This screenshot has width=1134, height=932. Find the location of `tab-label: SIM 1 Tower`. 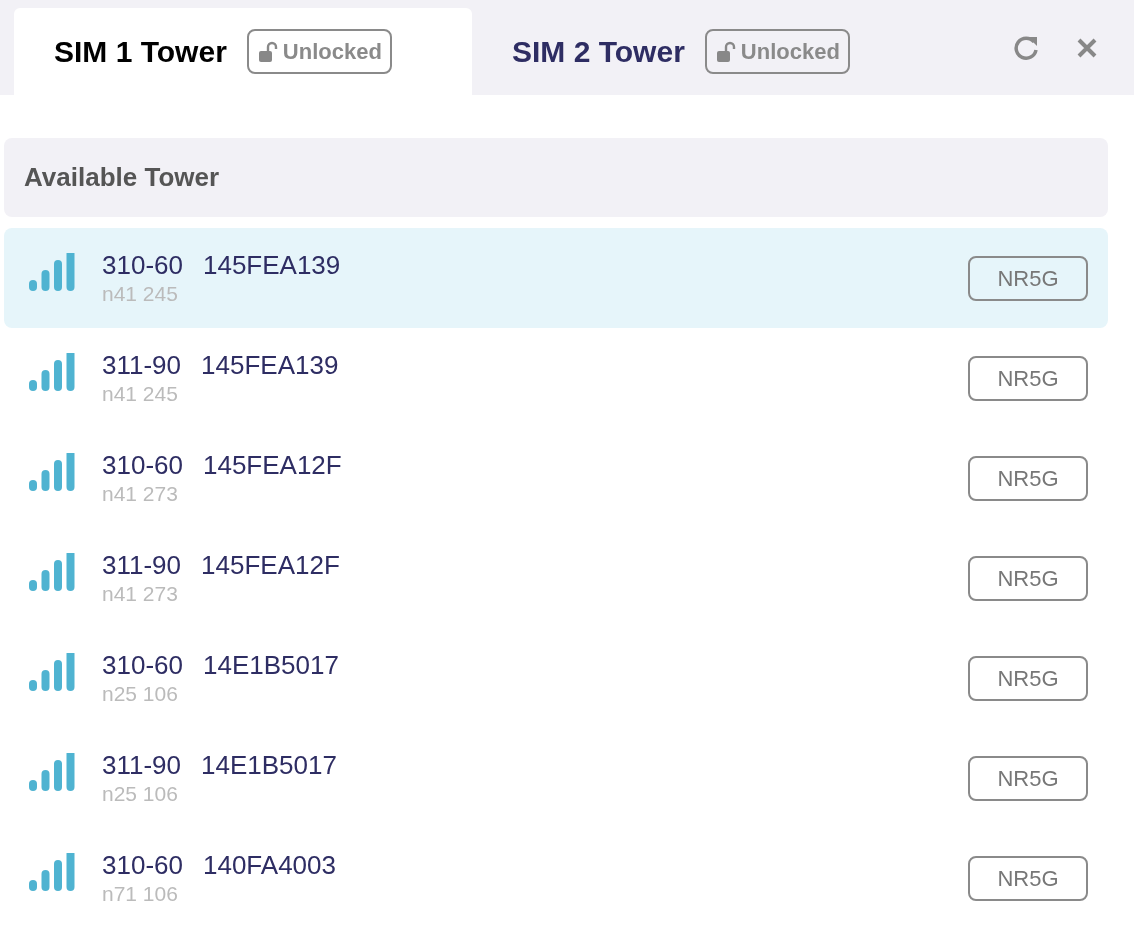

tab-label: SIM 1 Tower is located at coordinates (140, 52).